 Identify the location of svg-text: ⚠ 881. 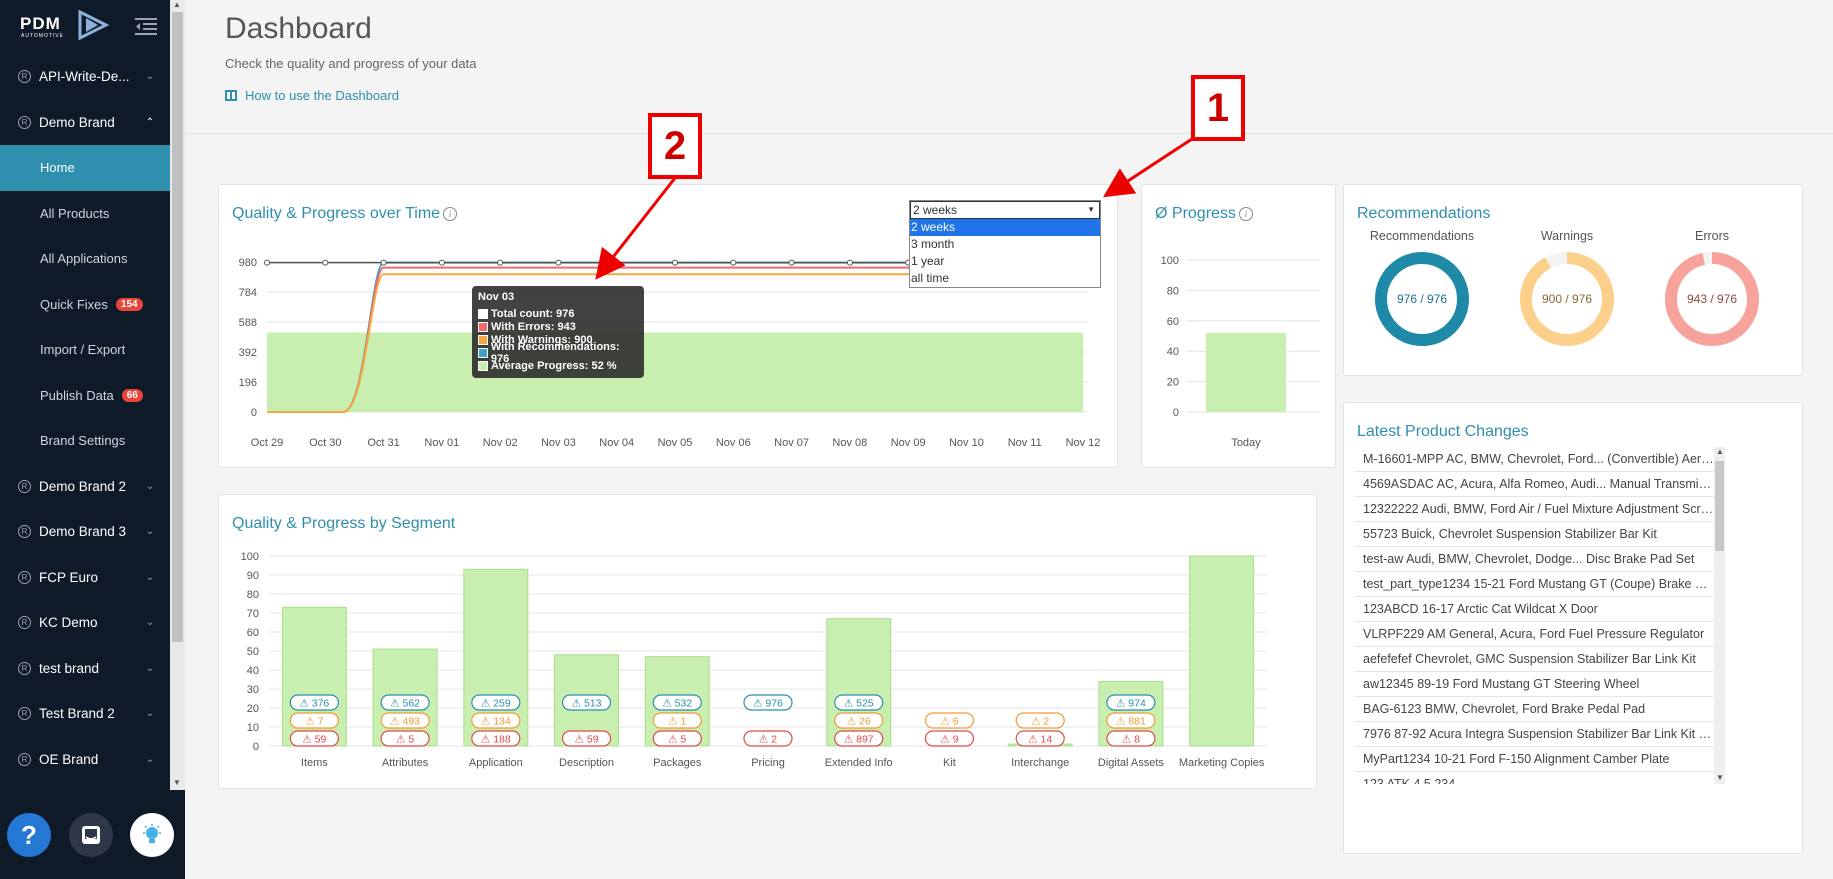
(1131, 722).